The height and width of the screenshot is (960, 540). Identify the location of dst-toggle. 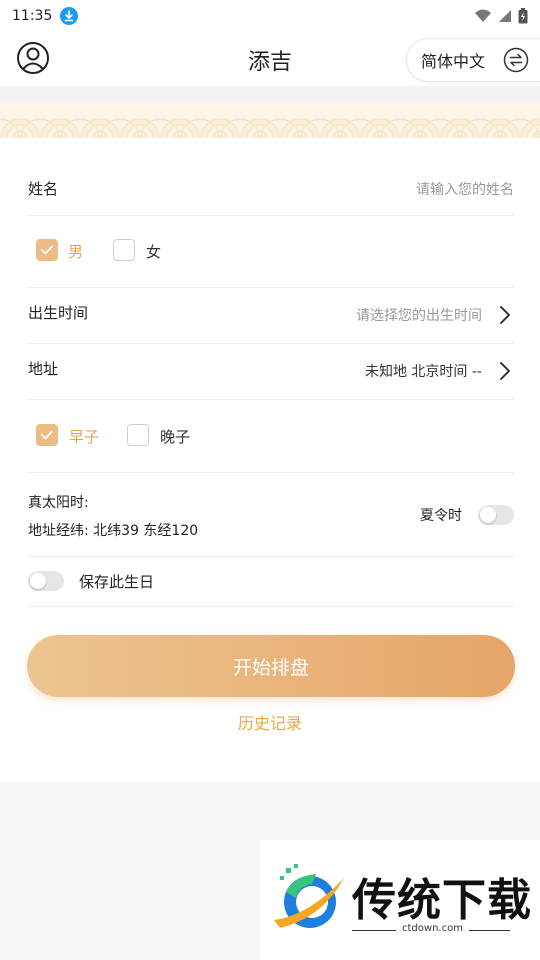
(496, 515).